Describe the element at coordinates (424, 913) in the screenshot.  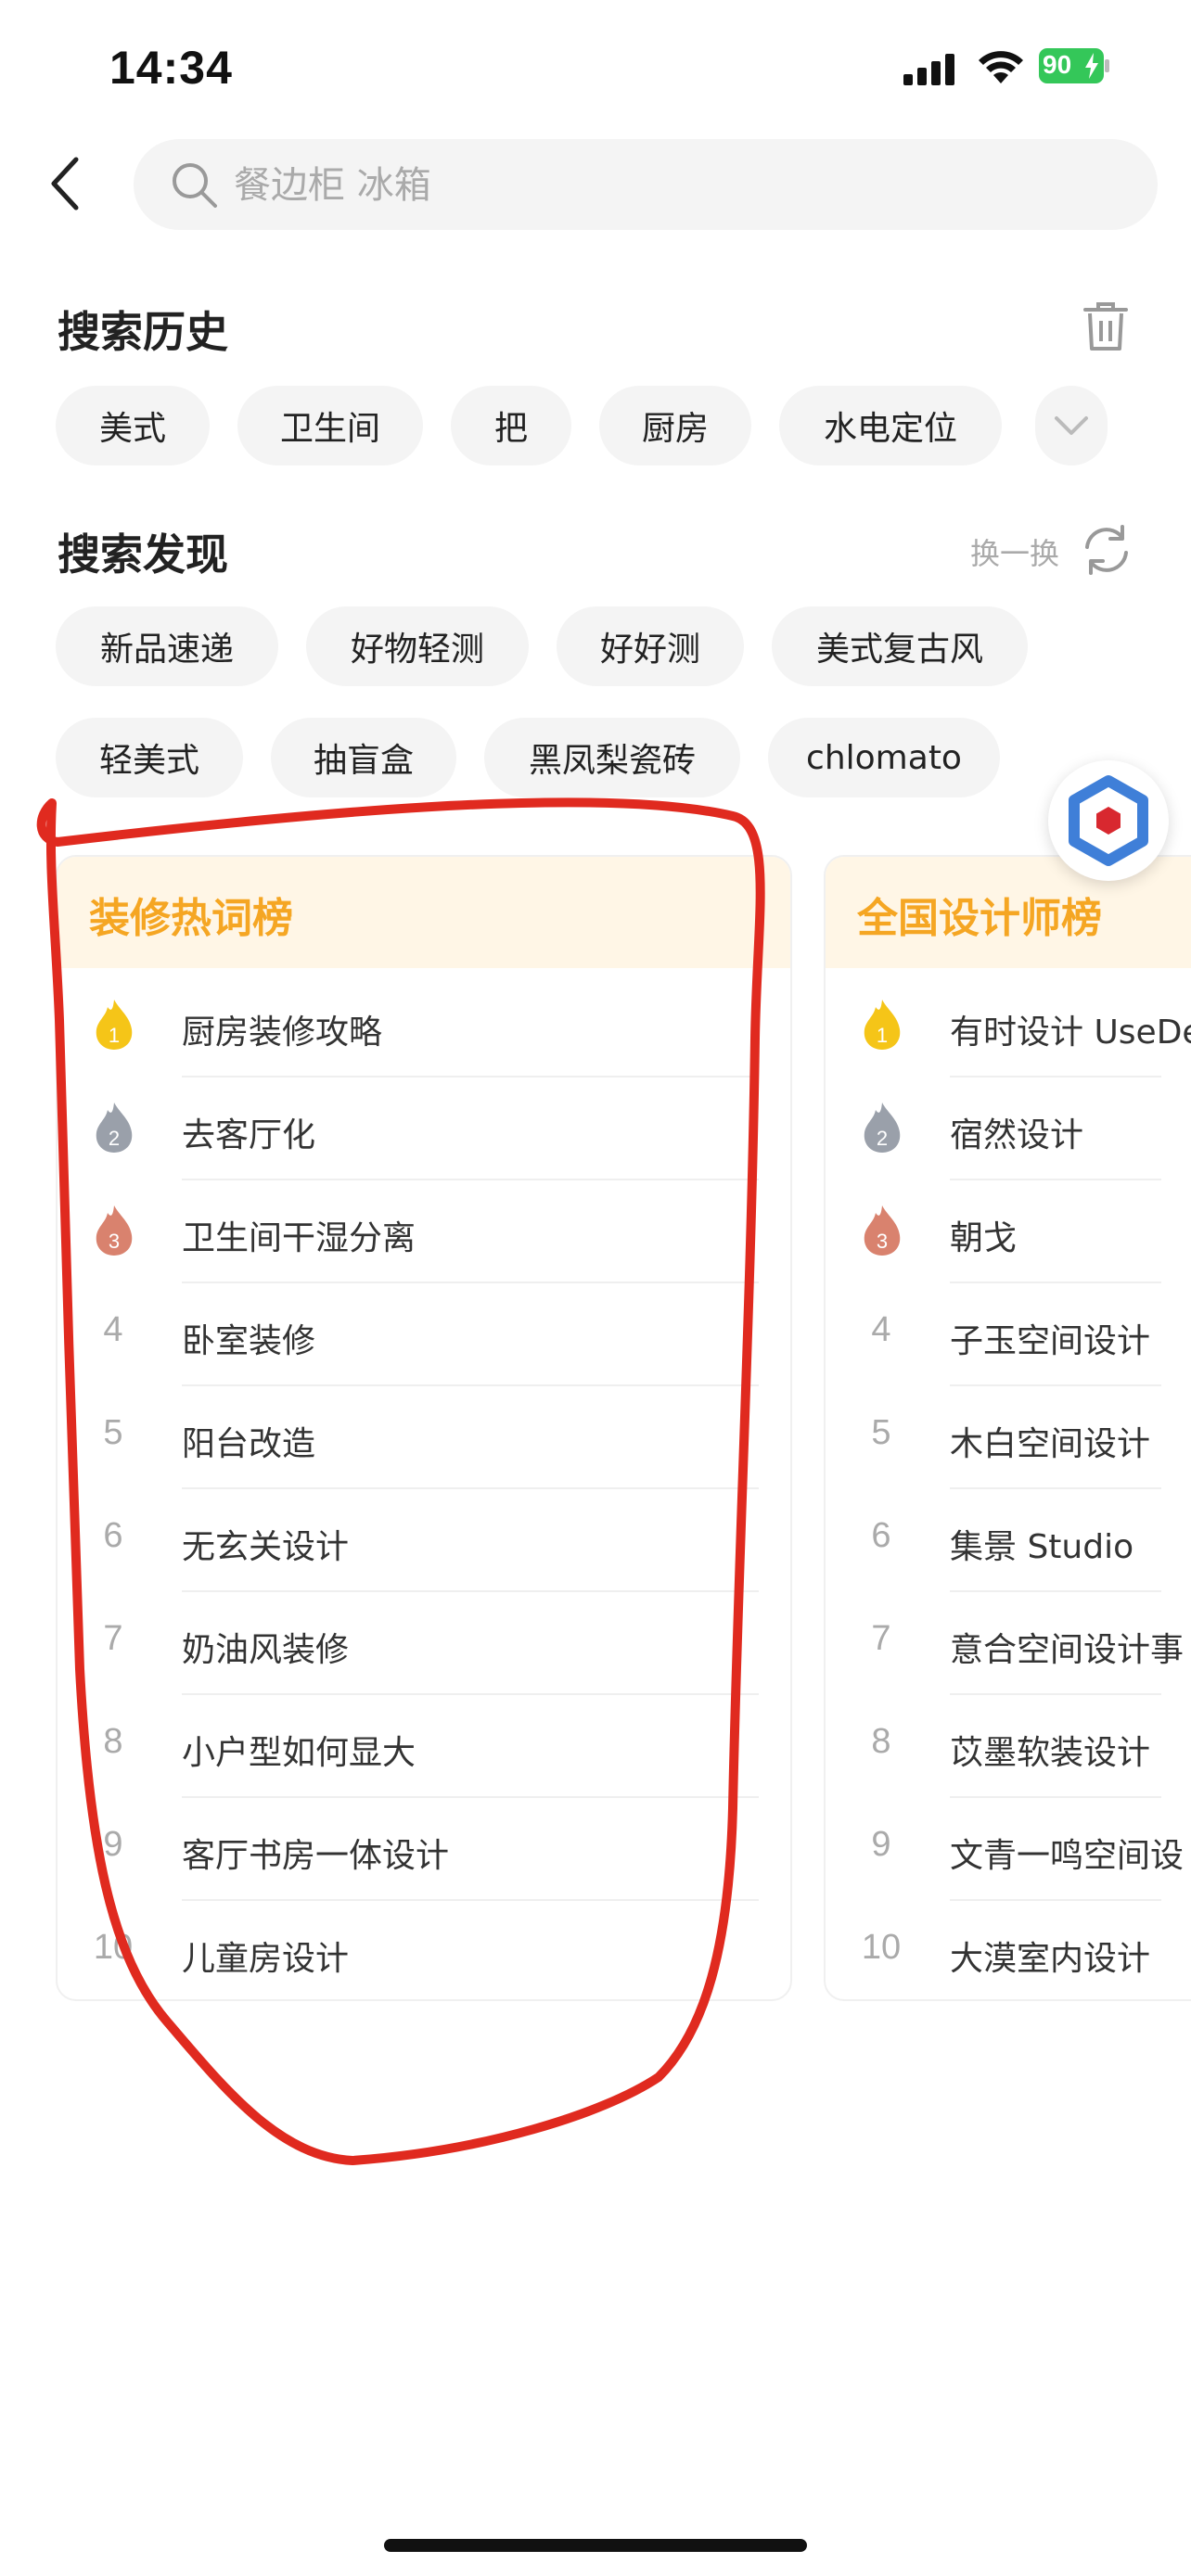
I see `card-header: 装修热词榜` at that location.